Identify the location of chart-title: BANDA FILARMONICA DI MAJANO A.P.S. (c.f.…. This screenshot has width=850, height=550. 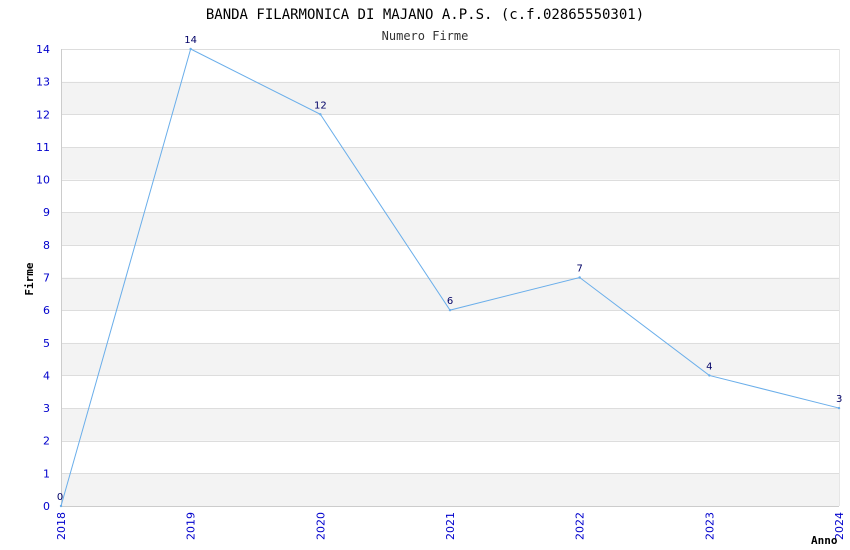
(425, 15).